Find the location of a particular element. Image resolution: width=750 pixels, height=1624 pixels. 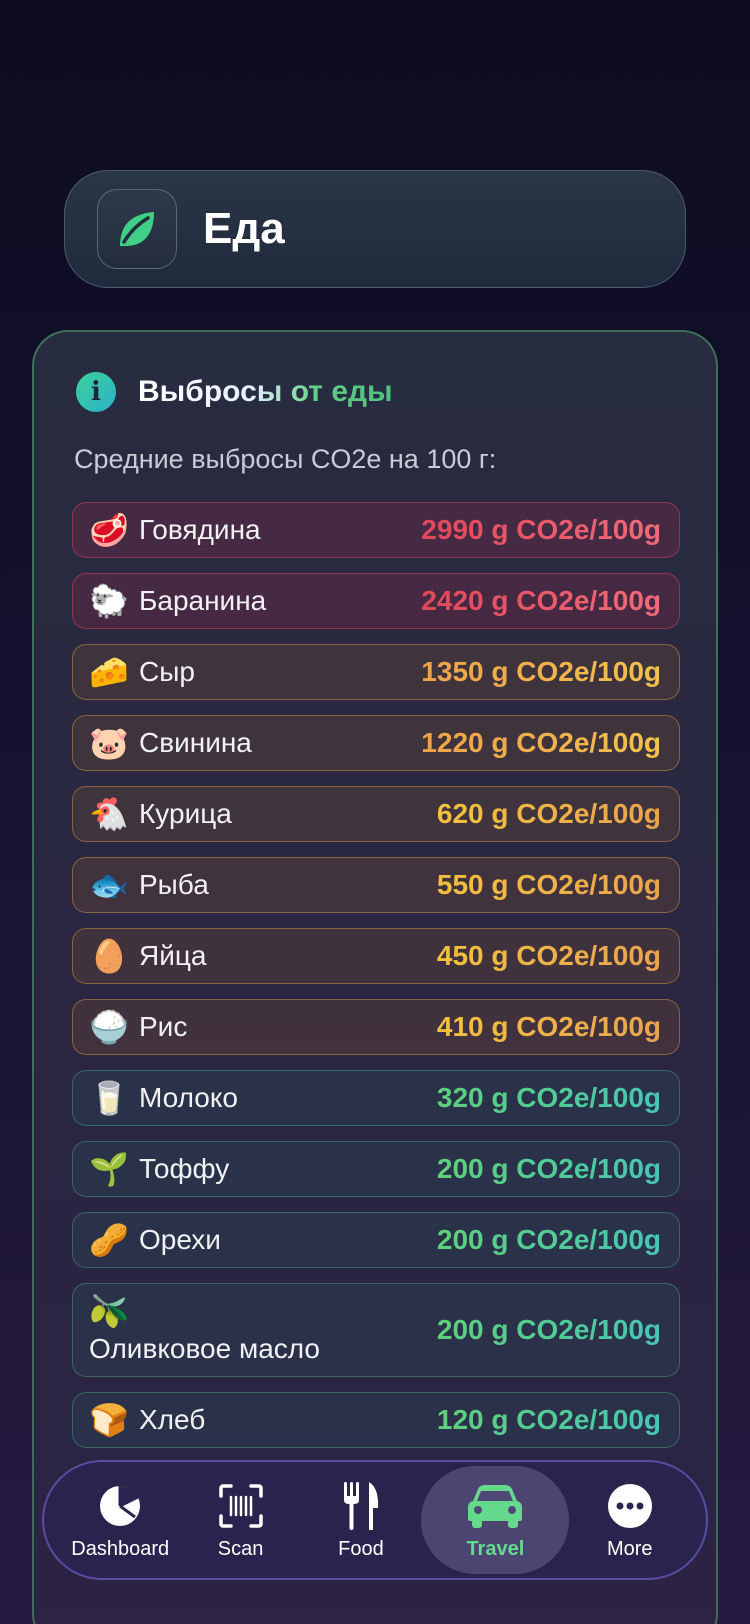

food-row-milk: 🥛 Молоко 320 g CO2e/100g is located at coordinates (376, 1098).